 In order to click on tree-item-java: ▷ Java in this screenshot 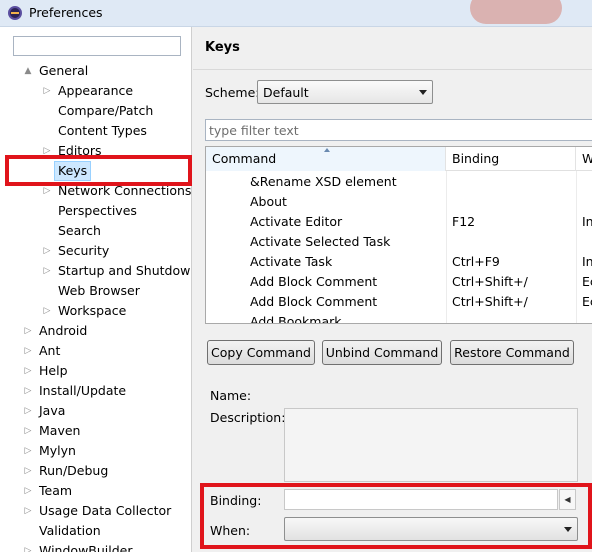, I will do `click(95, 411)`.